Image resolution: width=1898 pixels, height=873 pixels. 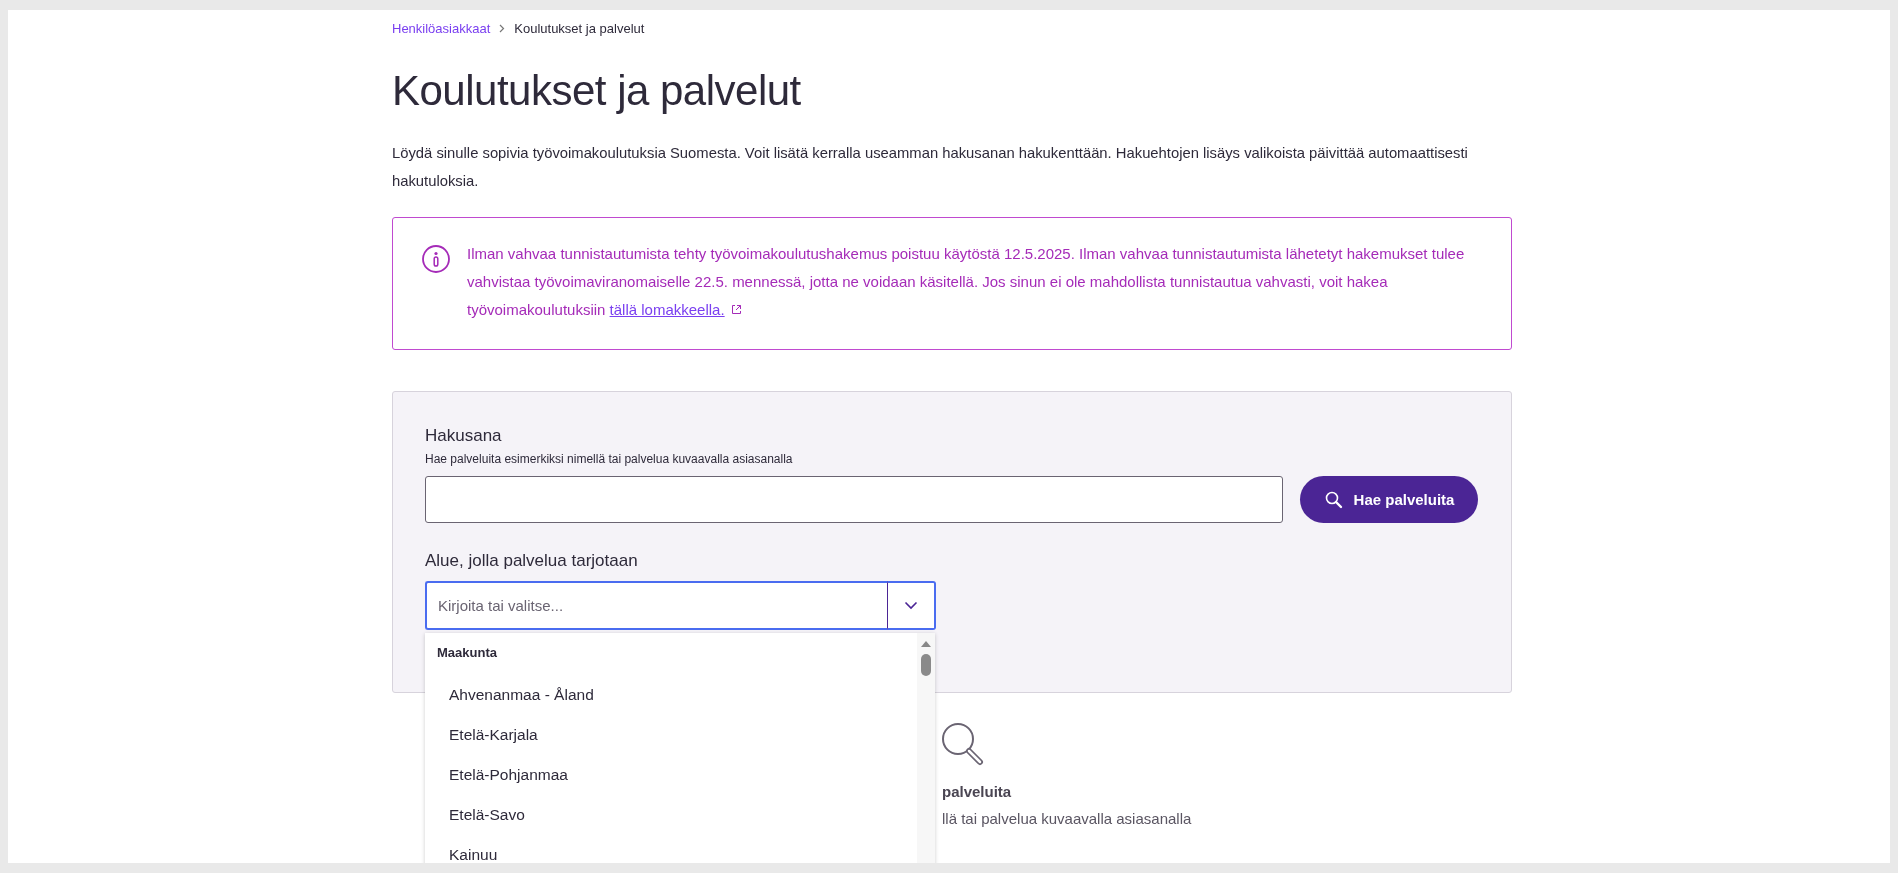 I want to click on dropdown-option: Etelä-Savo, so click(x=671, y=815).